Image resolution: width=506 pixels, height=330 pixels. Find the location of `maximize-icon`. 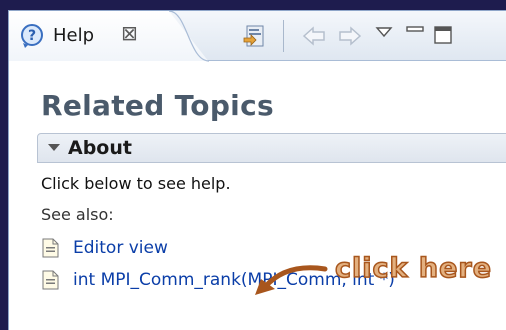

maximize-icon is located at coordinates (443, 36).